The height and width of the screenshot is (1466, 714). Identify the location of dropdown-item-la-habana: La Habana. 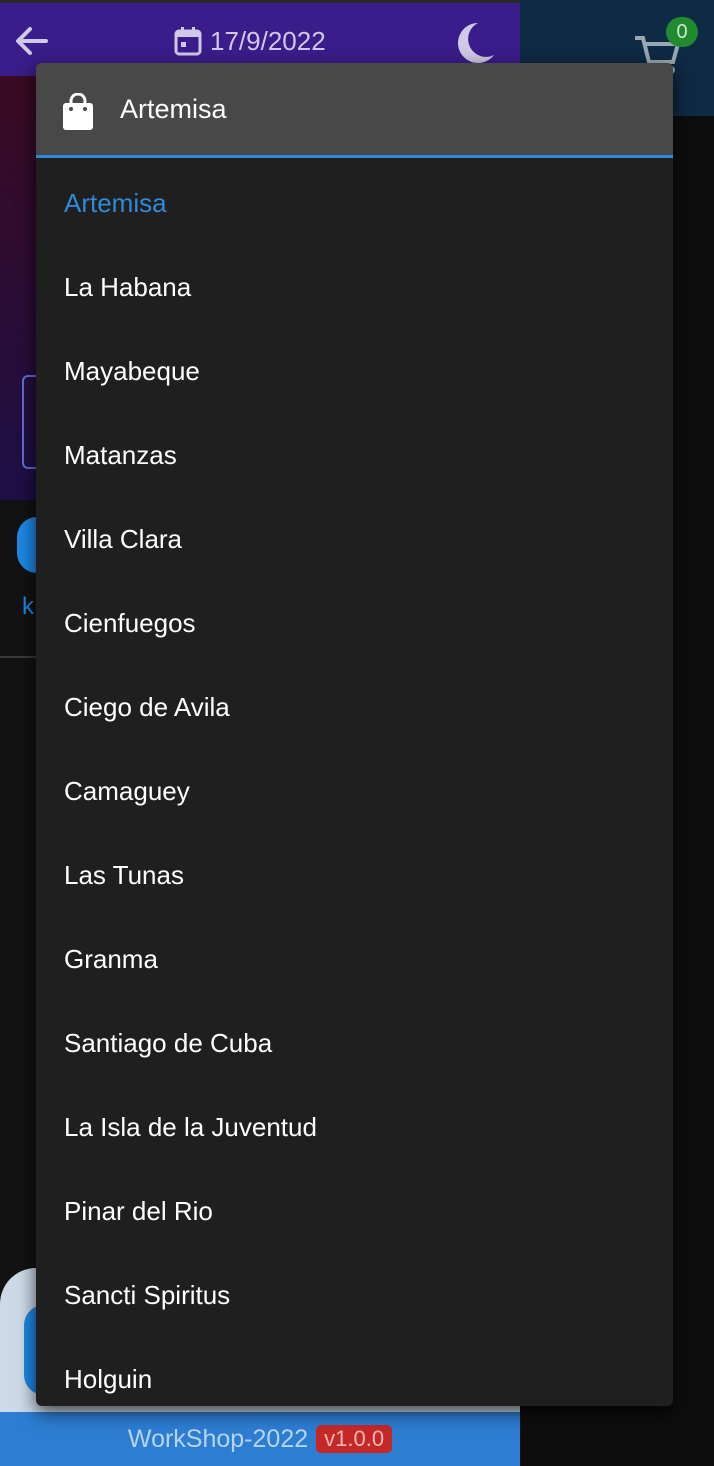
(354, 287).